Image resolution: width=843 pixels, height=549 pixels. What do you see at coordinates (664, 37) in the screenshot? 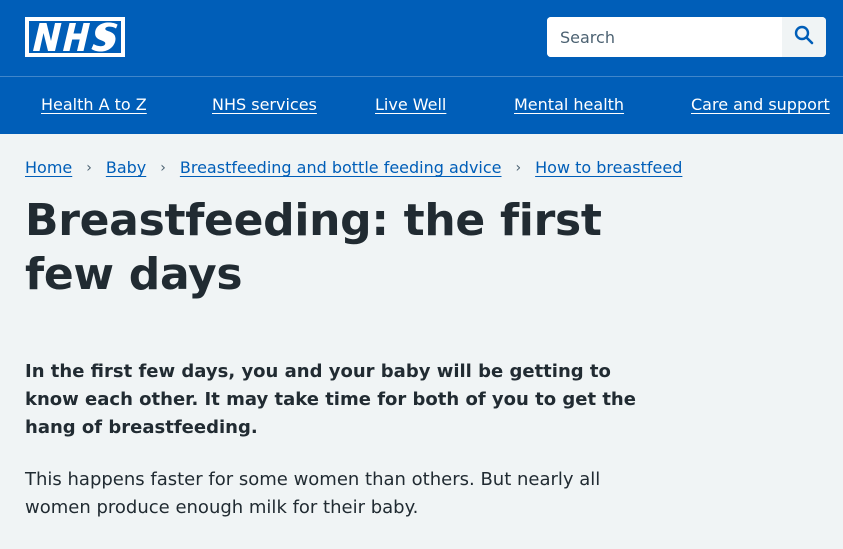
I see `search-input` at bounding box center [664, 37].